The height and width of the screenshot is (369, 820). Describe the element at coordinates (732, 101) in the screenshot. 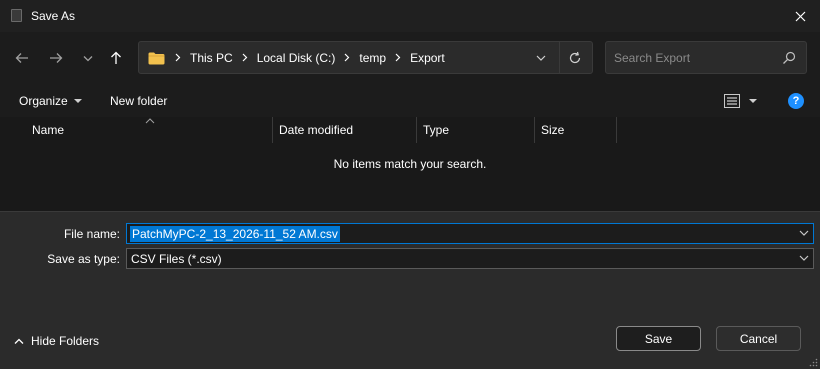

I see `view-options-icon` at that location.